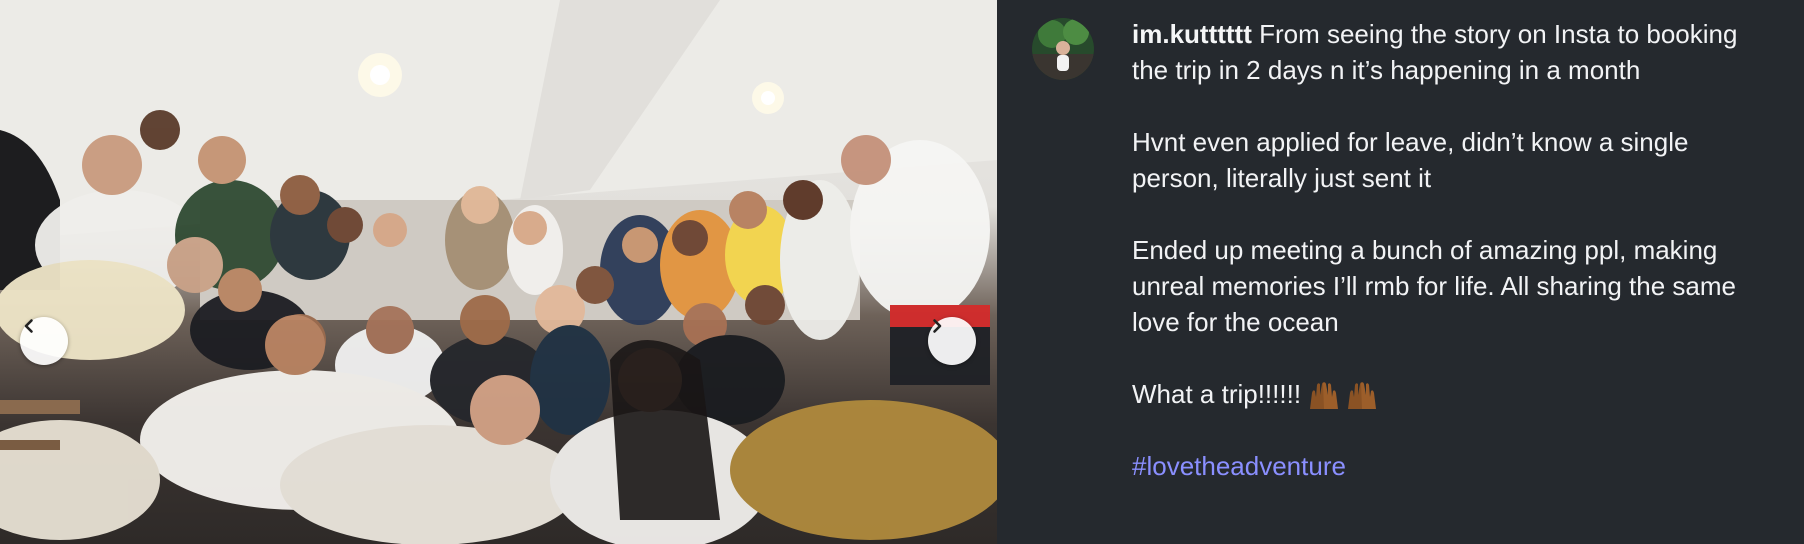 This screenshot has height=544, width=1804. Describe the element at coordinates (1239, 466) in the screenshot. I see `hashtag-link: #lovetheadventure` at that location.